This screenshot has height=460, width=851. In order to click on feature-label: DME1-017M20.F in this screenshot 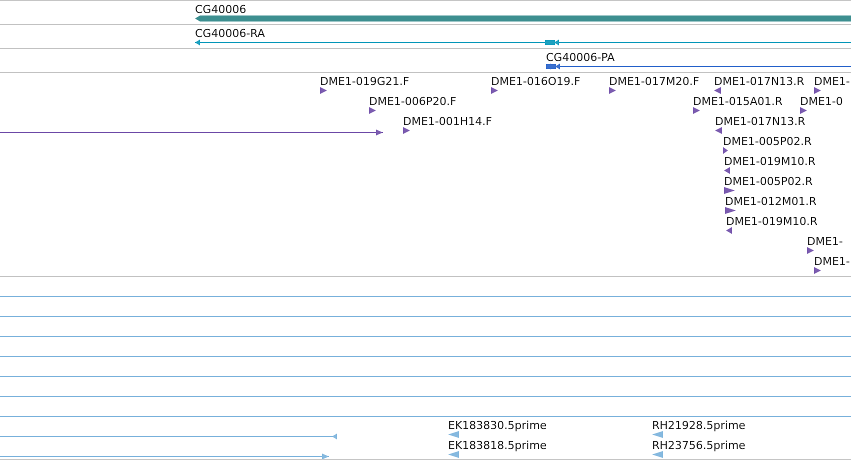, I will do `click(654, 81)`.